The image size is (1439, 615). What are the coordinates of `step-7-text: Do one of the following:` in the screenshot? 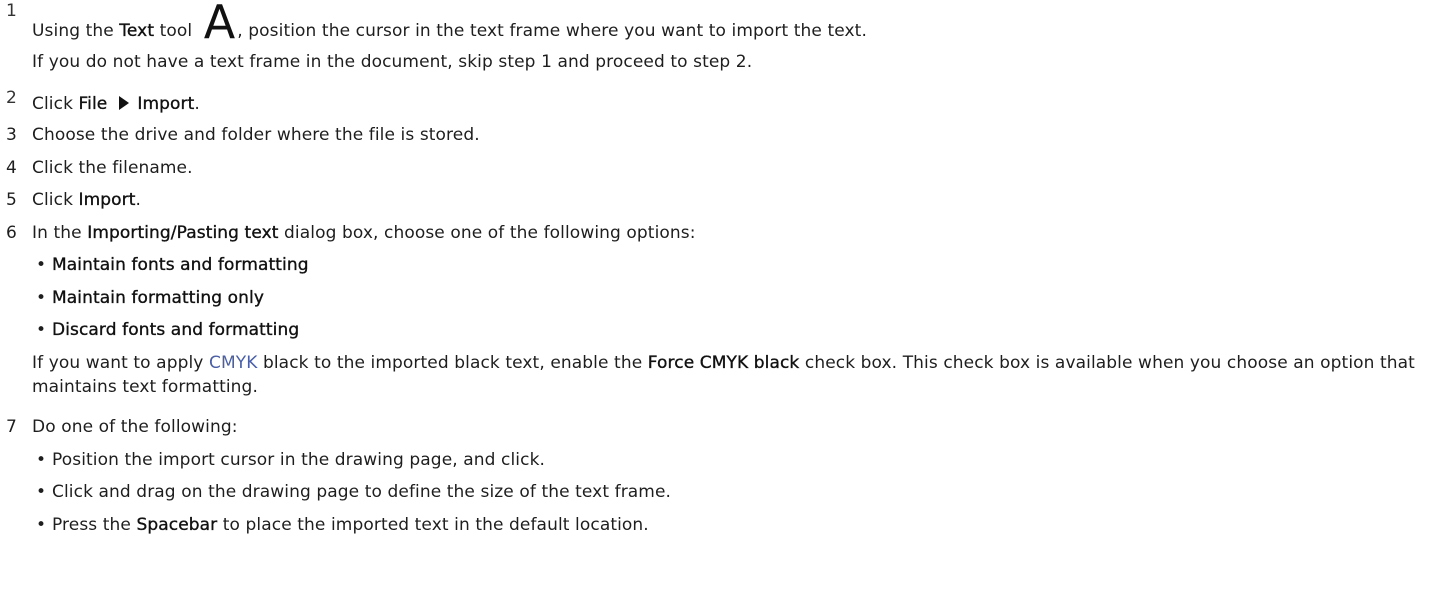 It's located at (135, 427).